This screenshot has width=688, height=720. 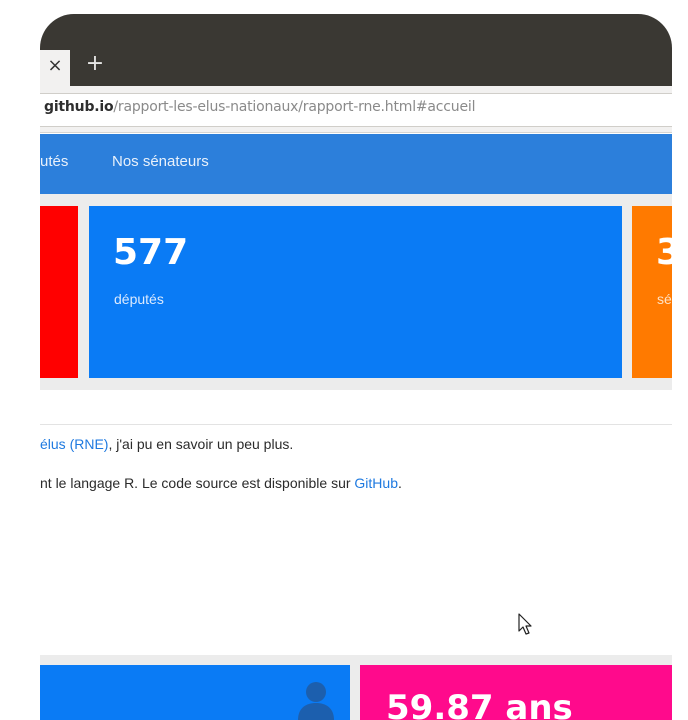 I want to click on rne-link: élus (RNE), so click(x=74, y=444).